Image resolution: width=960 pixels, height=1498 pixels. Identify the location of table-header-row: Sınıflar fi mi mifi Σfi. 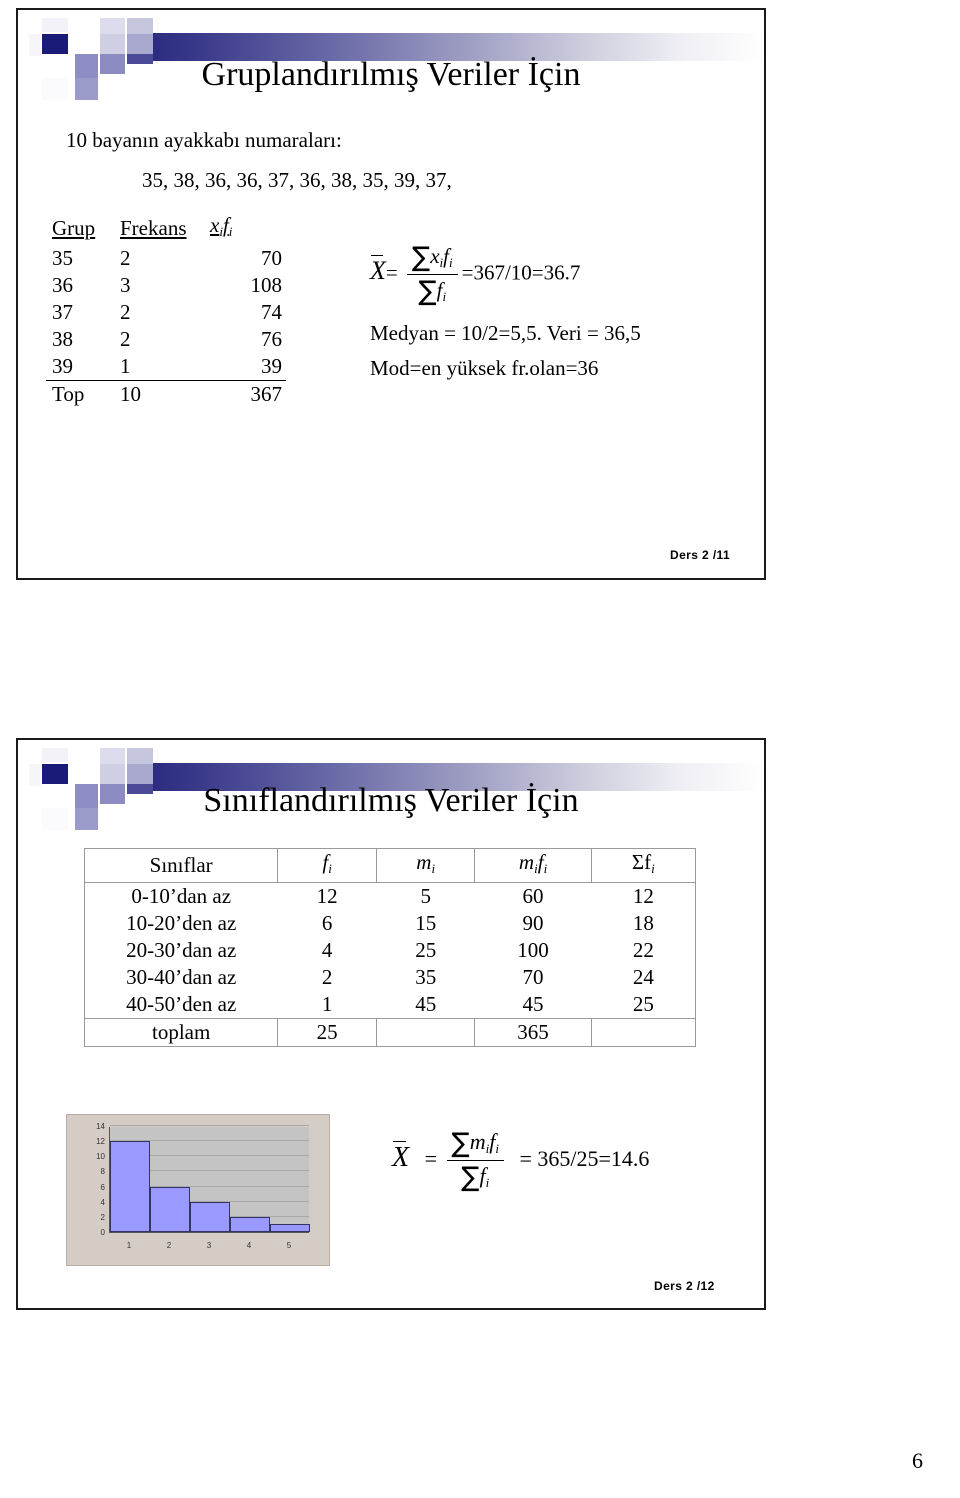
(390, 865).